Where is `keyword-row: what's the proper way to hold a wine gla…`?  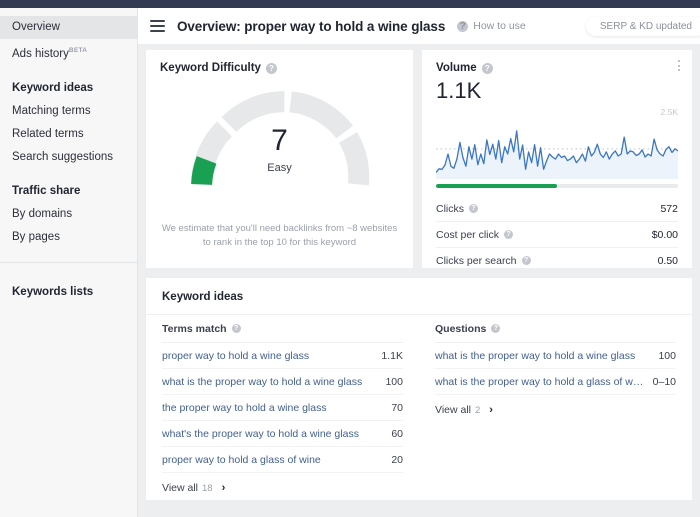 keyword-row: what's the proper way to hold a wine gla… is located at coordinates (282, 434).